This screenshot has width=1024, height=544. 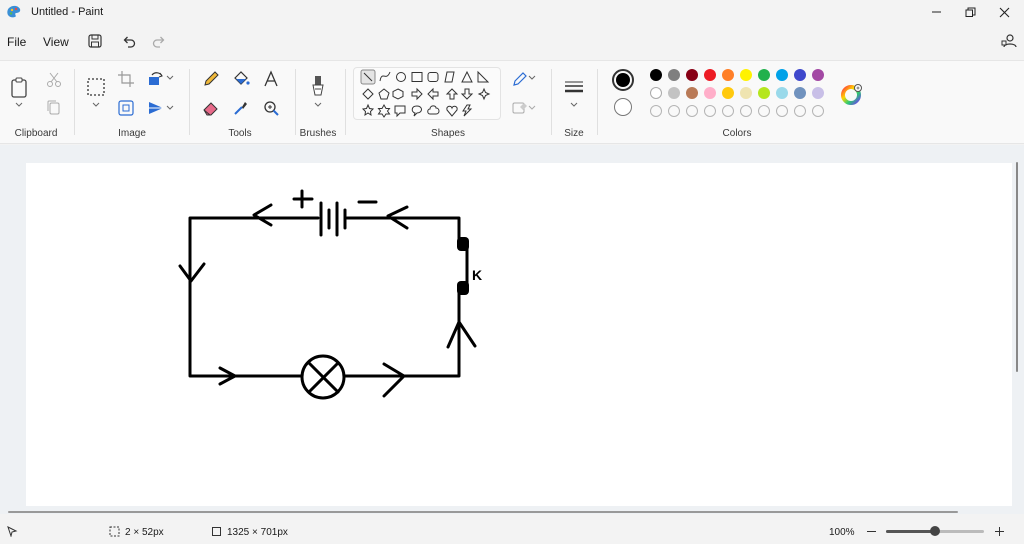 I want to click on zoom-in-icon, so click(x=999, y=531).